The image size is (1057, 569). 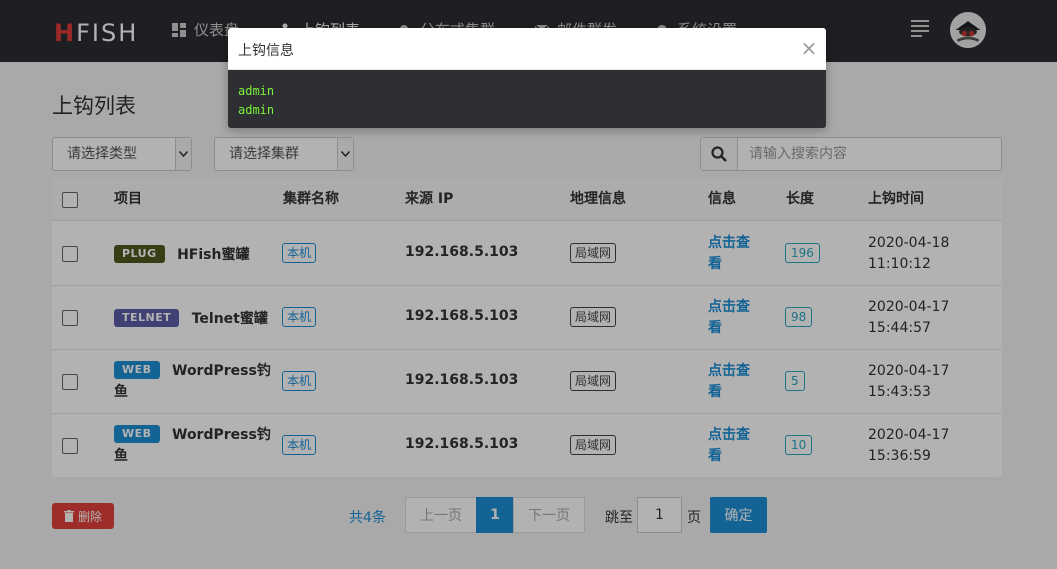 What do you see at coordinates (527, 78) in the screenshot?
I see `hook-info-modal: 上钩信息 × admin admin` at bounding box center [527, 78].